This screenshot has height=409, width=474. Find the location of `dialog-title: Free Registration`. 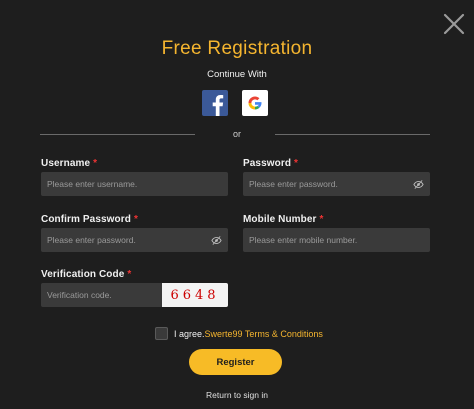

dialog-title: Free Registration is located at coordinates (237, 48).